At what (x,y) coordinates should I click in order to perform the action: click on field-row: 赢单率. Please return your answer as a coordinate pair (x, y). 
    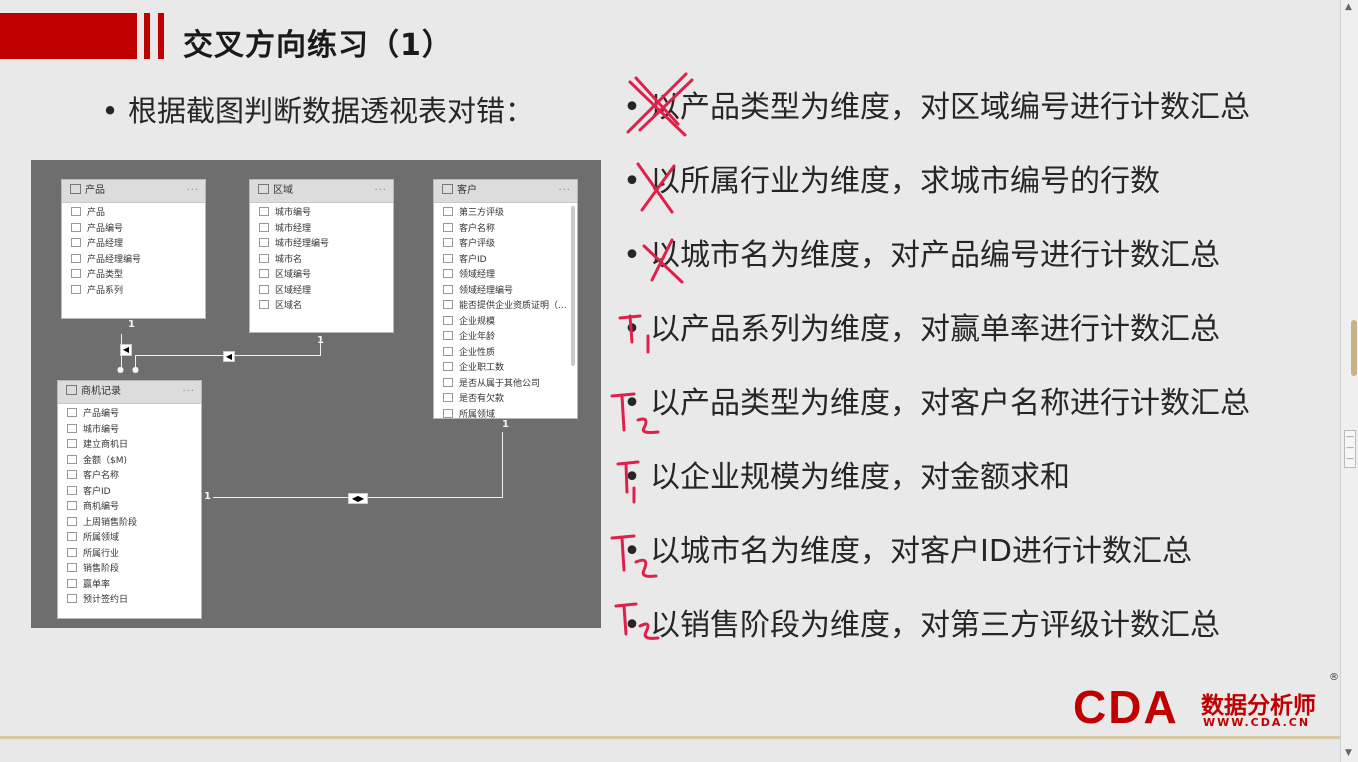
    Looking at the image, I should click on (129, 586).